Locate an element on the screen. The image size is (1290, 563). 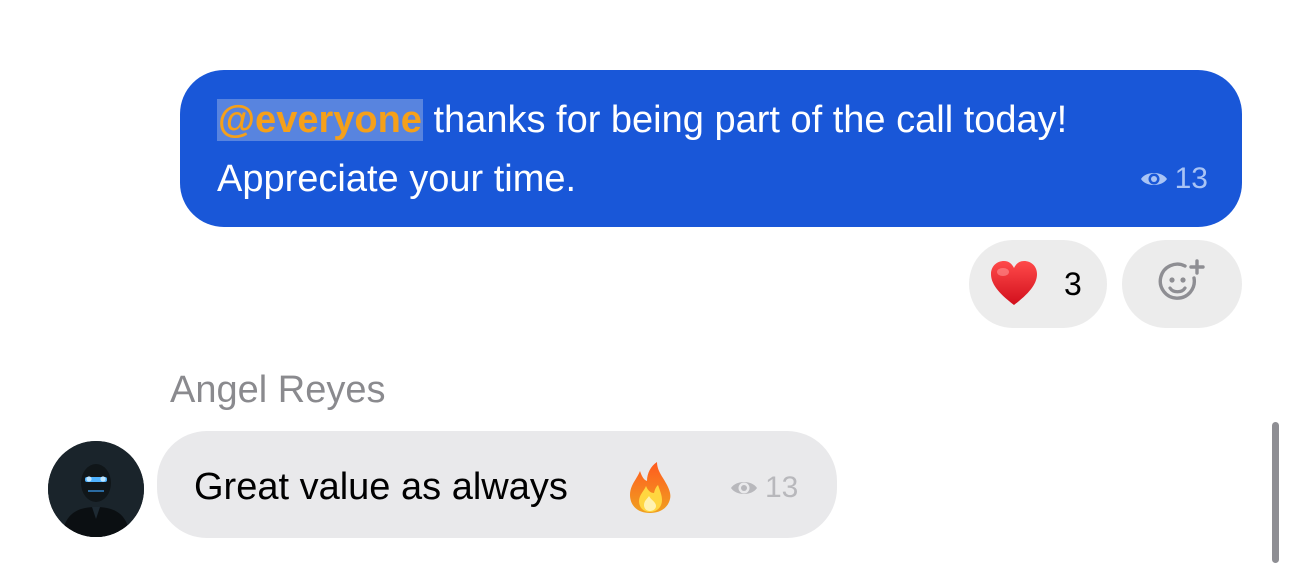
add-reaction-button is located at coordinates (1182, 284).